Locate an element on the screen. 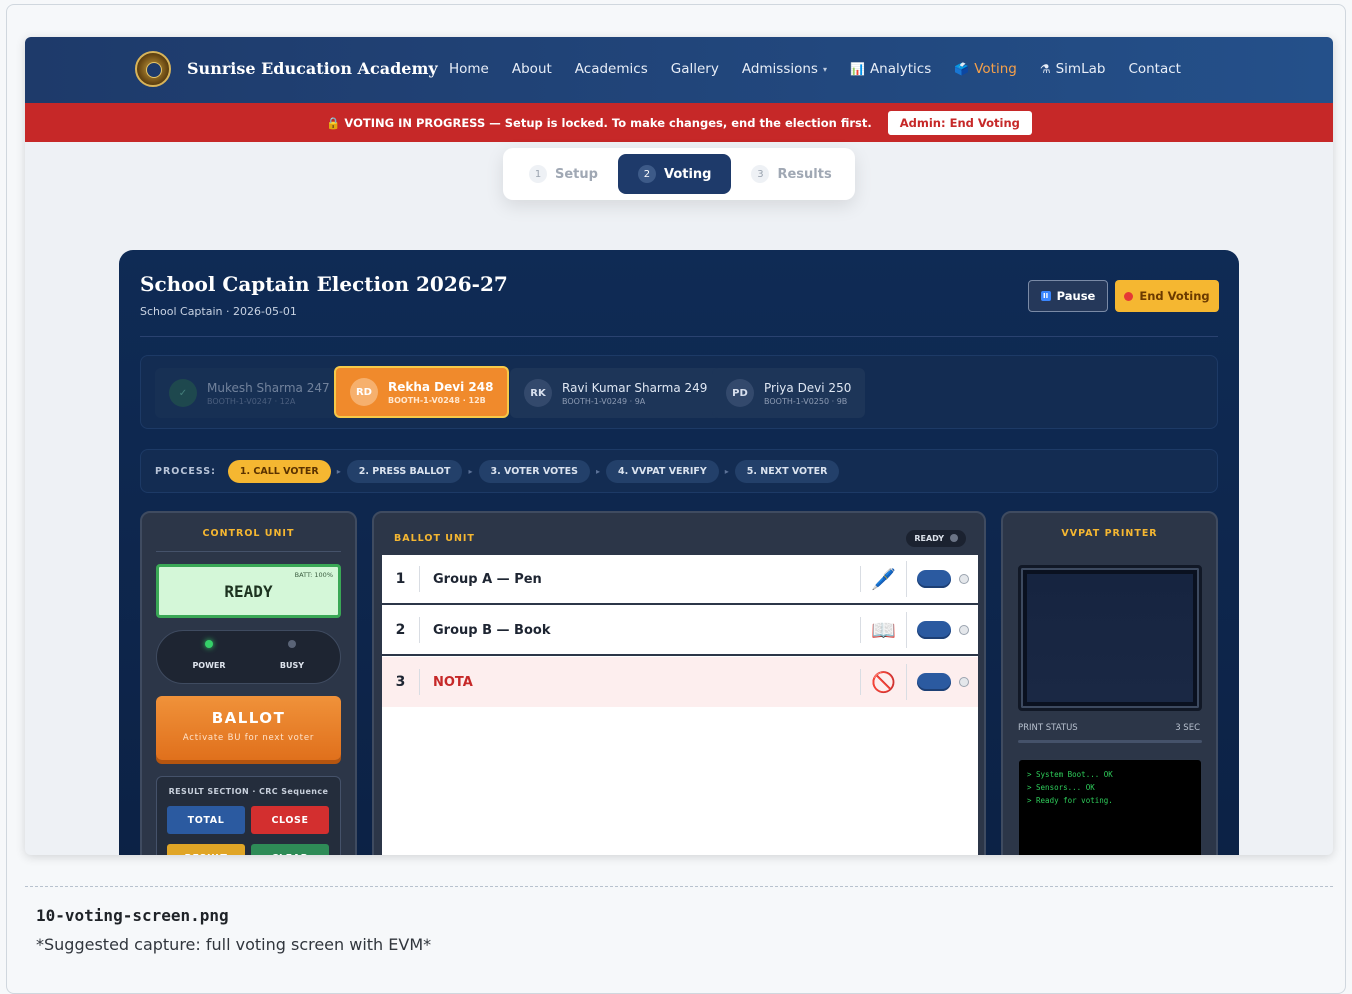 The height and width of the screenshot is (994, 1352). candidate-name: Group A — Pen is located at coordinates (487, 579).